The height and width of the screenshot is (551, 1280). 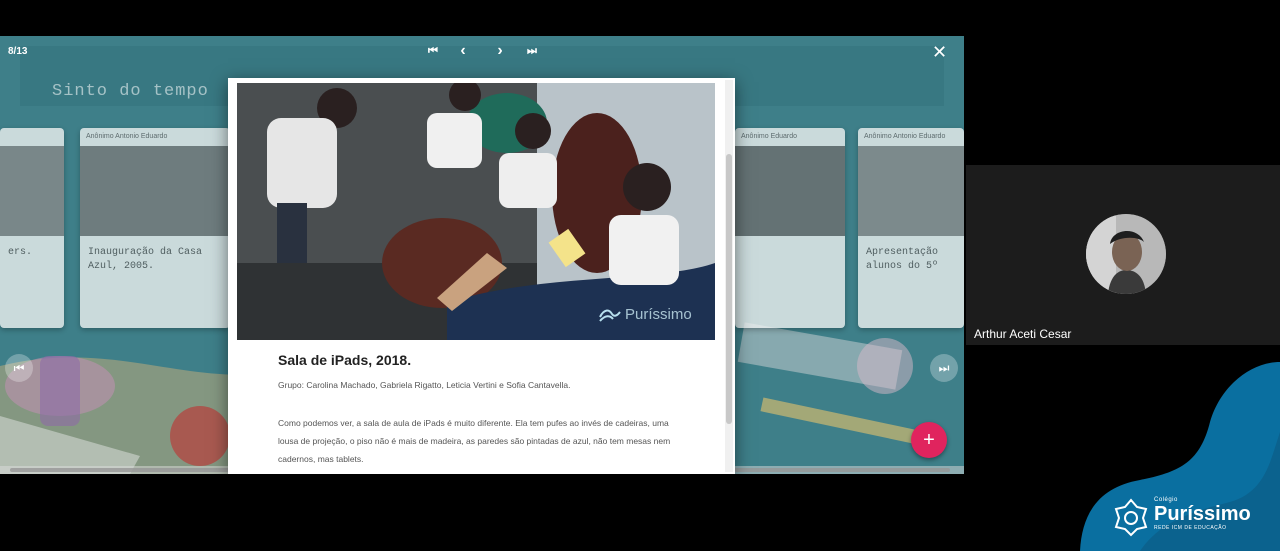 I want to click on post-scrollbar, so click(x=729, y=276).